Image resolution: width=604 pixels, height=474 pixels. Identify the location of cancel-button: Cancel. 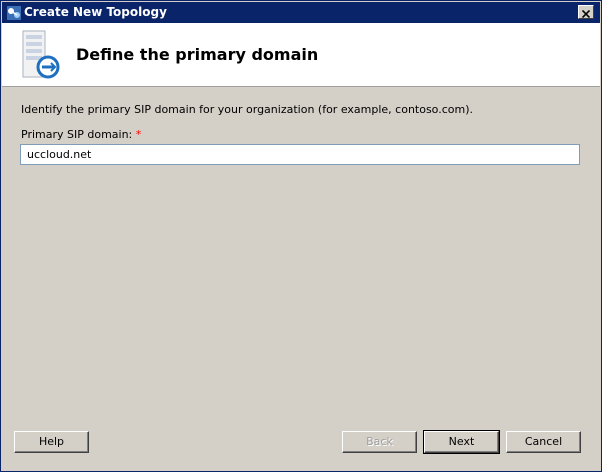
(543, 442).